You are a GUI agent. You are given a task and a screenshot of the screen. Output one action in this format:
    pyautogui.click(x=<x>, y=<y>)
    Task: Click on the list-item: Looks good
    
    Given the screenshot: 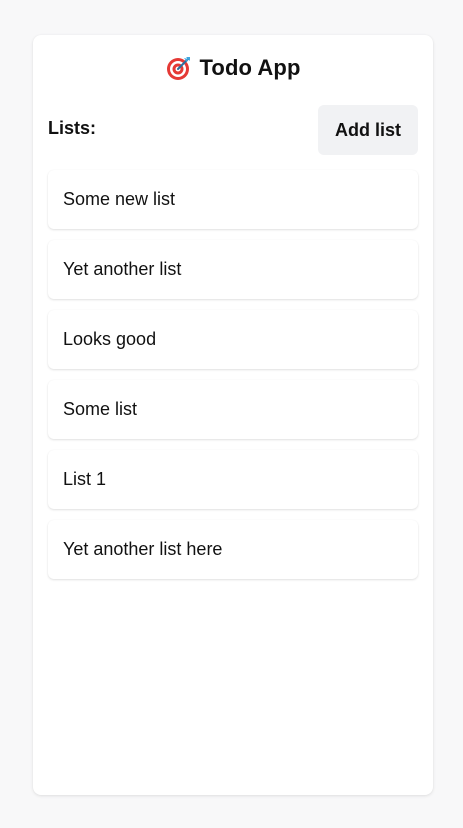 What is the action you would take?
    pyautogui.click(x=233, y=339)
    